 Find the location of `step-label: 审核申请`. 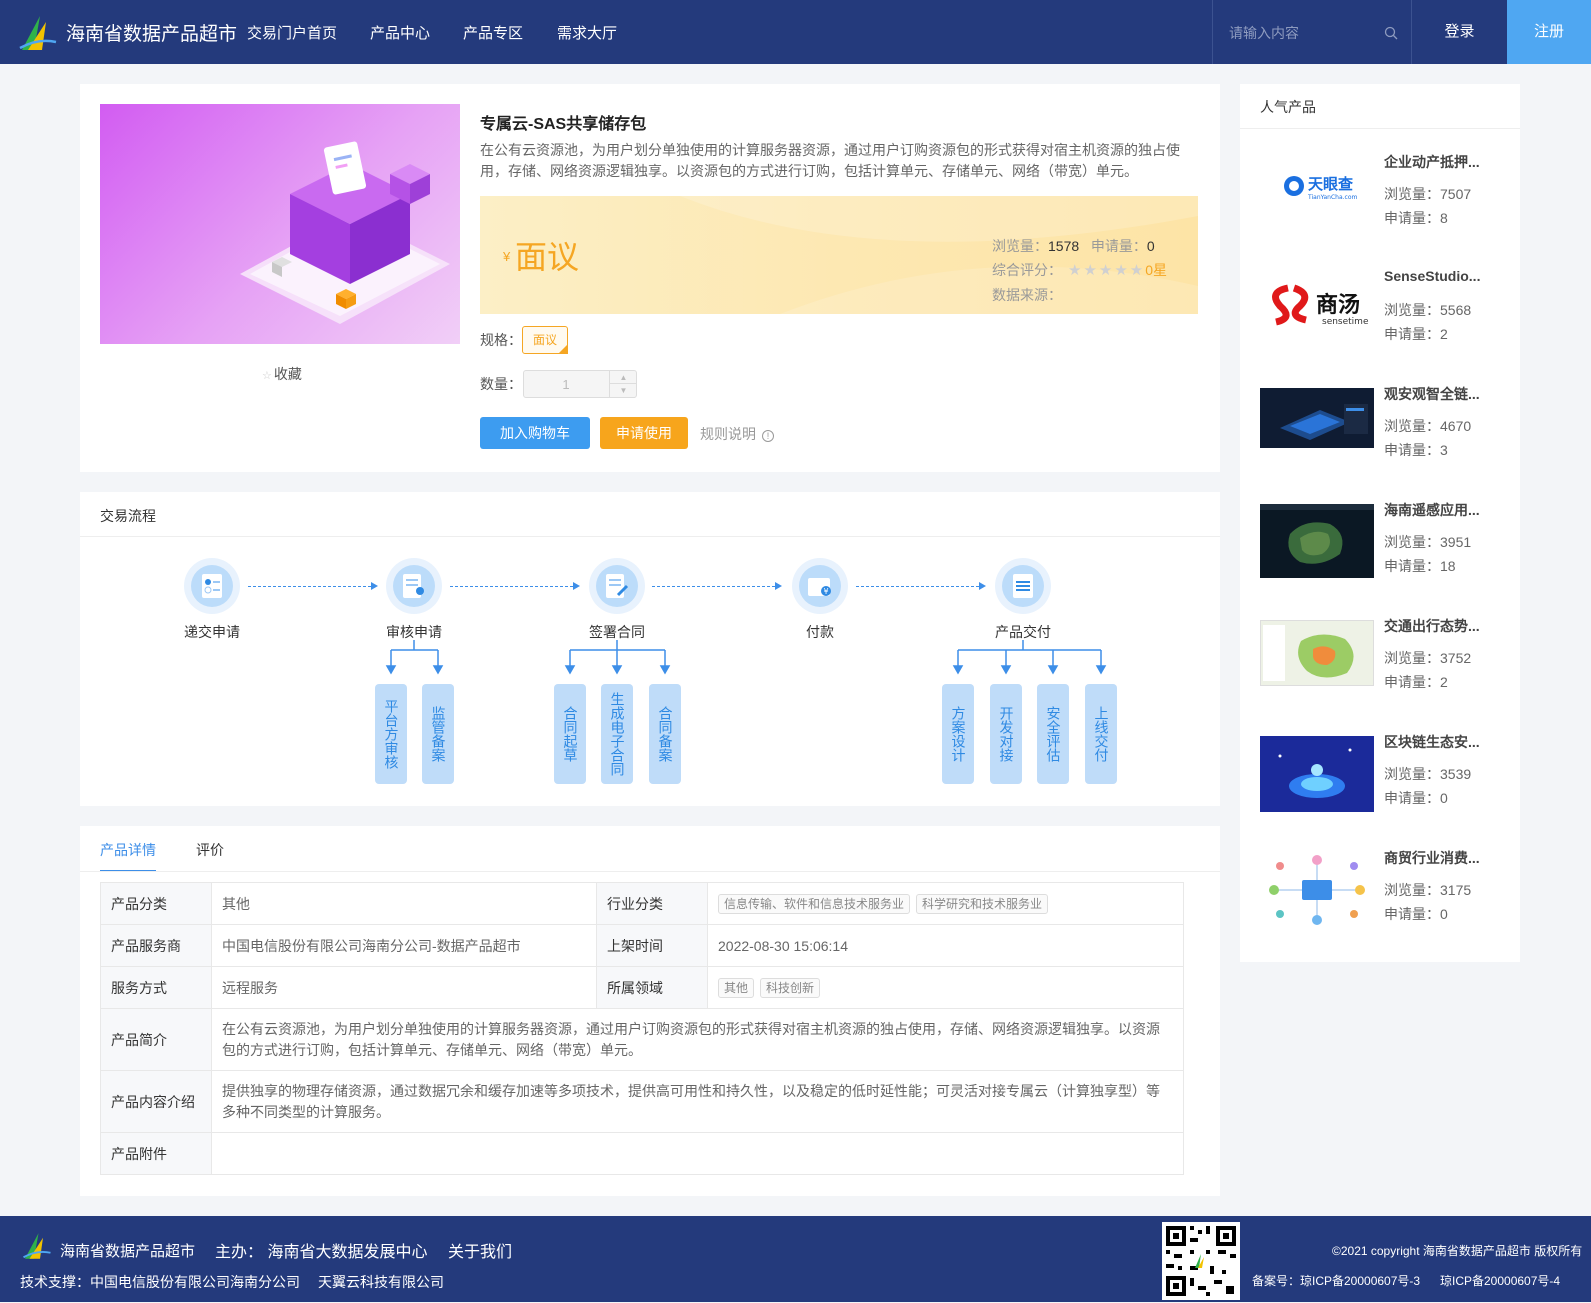

step-label: 审核申请 is located at coordinates (414, 632).